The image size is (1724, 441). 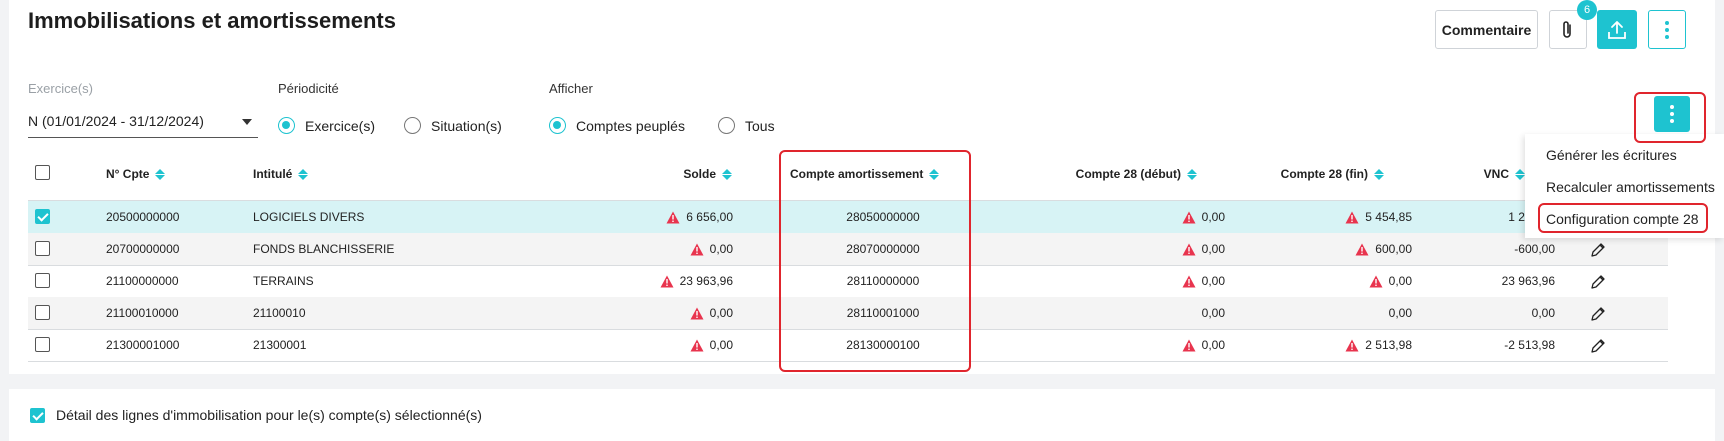 I want to click on cell-intitule: 21100010, so click(x=279, y=313).